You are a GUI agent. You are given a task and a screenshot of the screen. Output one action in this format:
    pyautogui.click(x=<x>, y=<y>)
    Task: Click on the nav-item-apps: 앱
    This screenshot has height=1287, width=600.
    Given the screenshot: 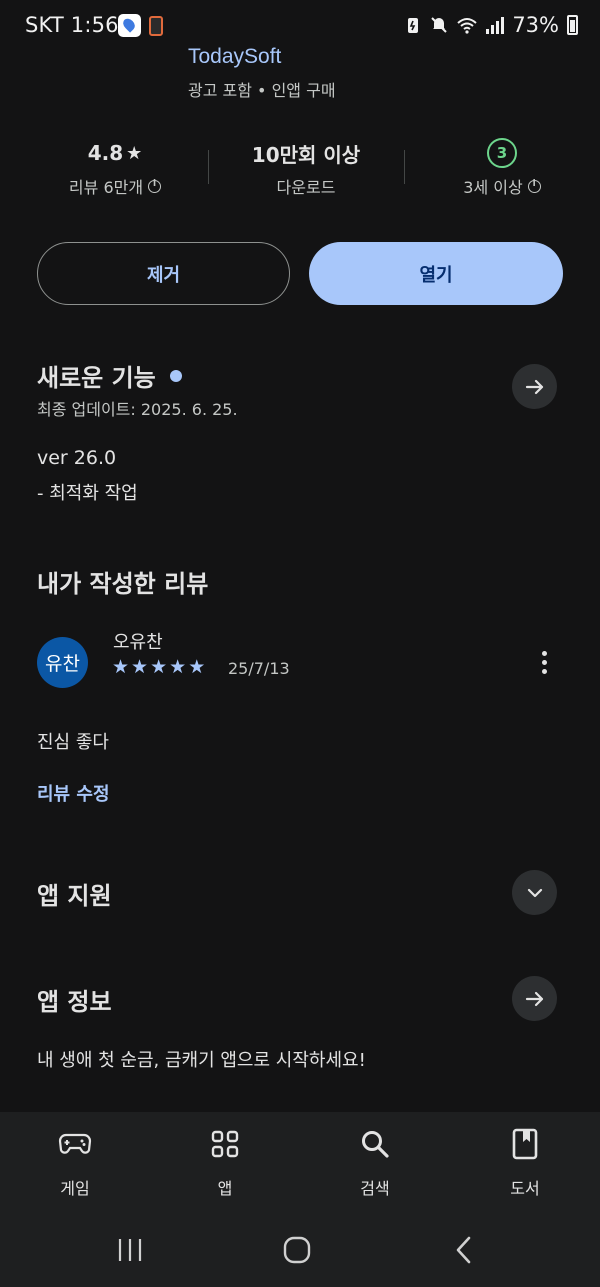 What is the action you would take?
    pyautogui.click(x=225, y=1163)
    